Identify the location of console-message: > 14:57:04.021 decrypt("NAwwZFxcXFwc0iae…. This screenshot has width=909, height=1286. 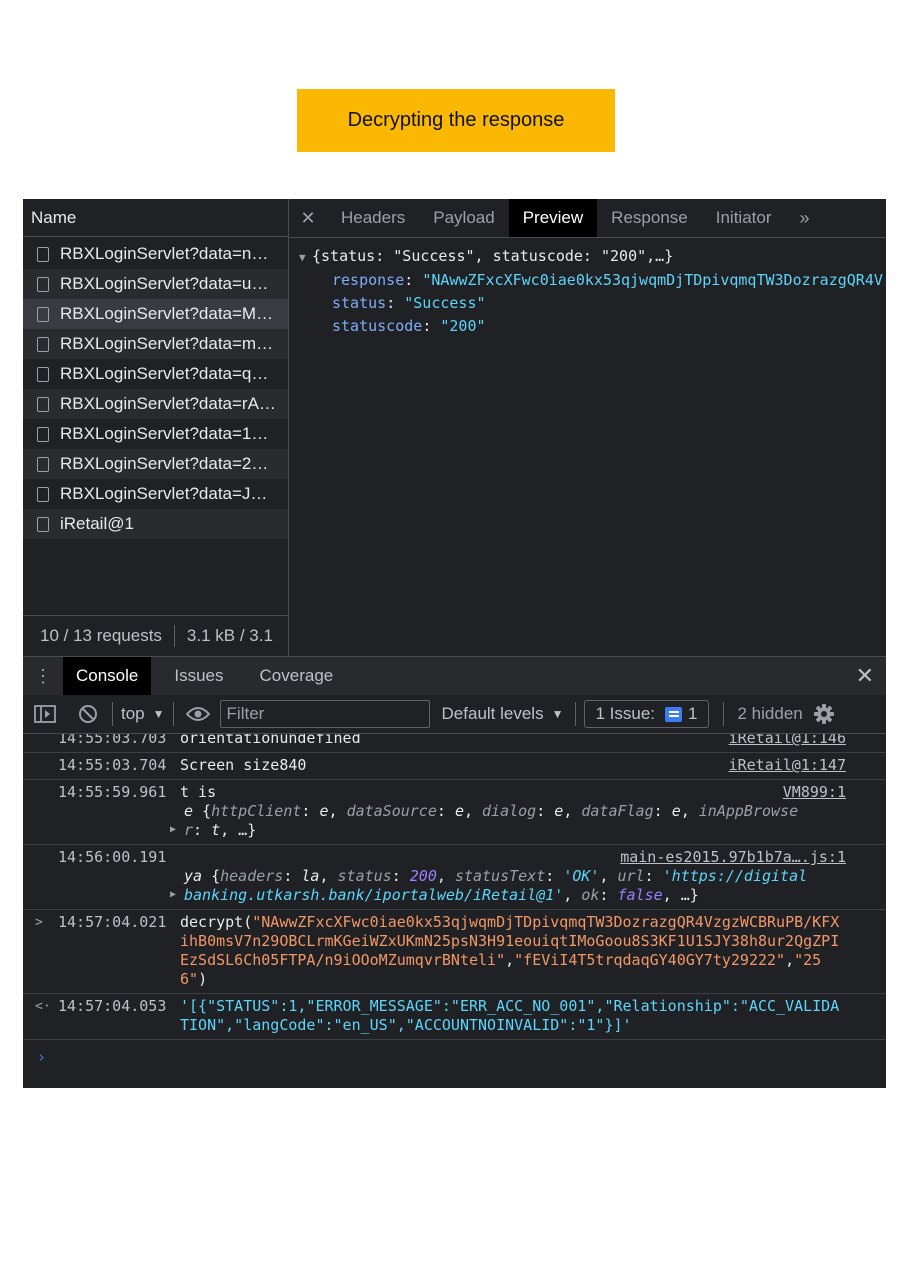
(454, 952).